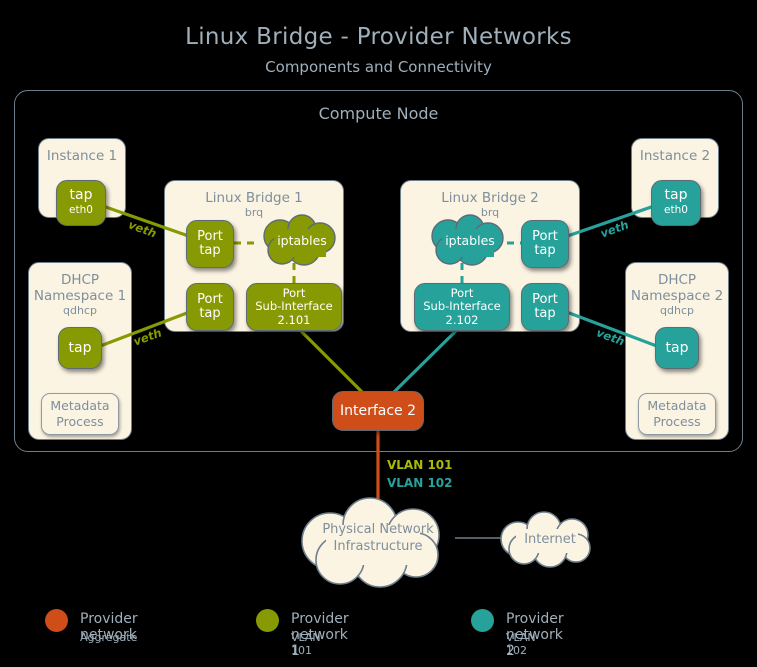  I want to click on bridge-1-subinterface-line2: Sub-Interface, so click(294, 306).